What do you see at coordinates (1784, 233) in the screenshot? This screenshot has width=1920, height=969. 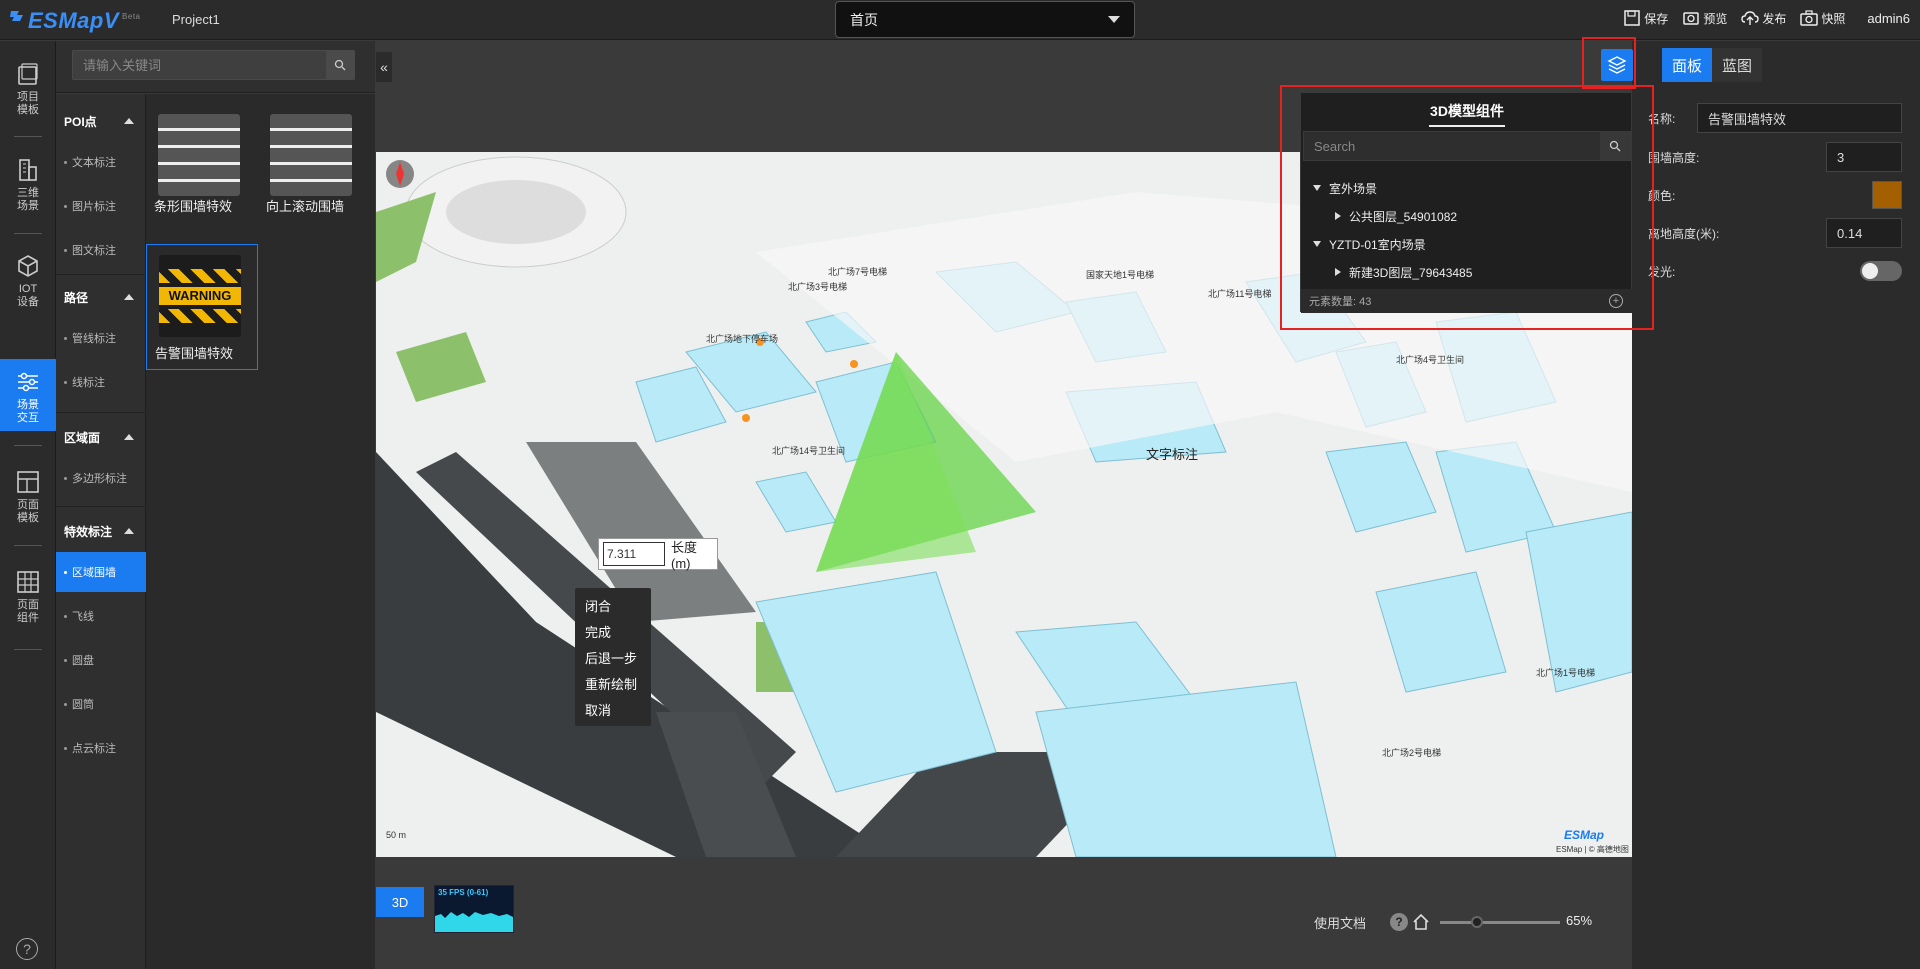 I see `property-offset-row: 离地高度(米): 0.14` at bounding box center [1784, 233].